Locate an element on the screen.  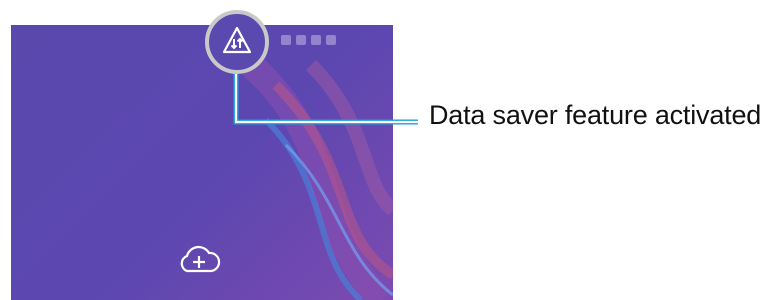
data-saver-callout-badge is located at coordinates (237, 42).